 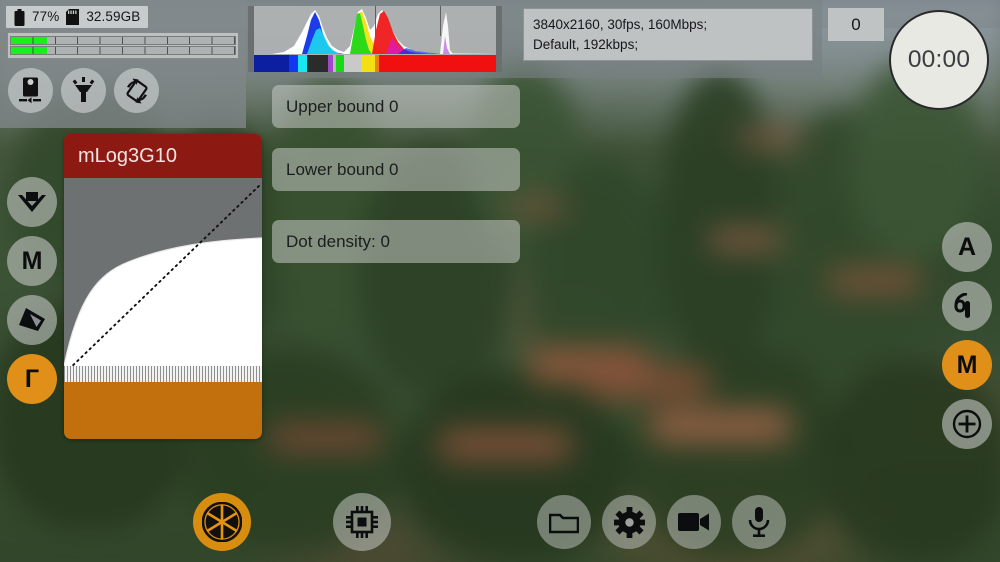 I want to click on lower-bound-pill: Lower bound 0, so click(x=396, y=169).